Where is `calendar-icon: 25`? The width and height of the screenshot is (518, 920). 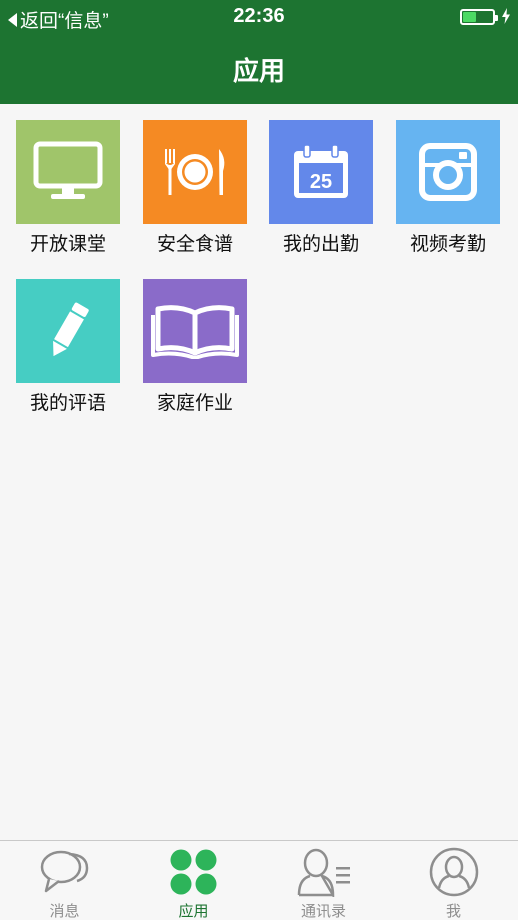 calendar-icon: 25 is located at coordinates (321, 171).